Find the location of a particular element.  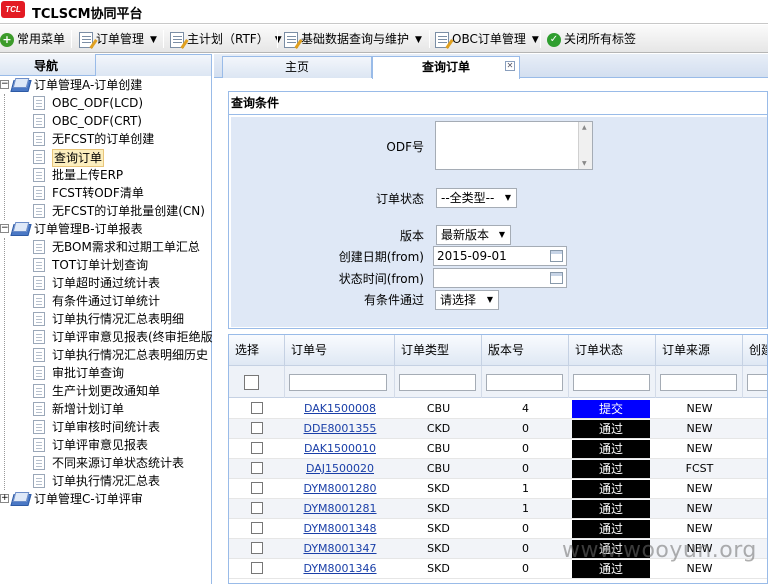

table-row: DYM8001280 SKD 1 通过 NEW is located at coordinates (498, 489).